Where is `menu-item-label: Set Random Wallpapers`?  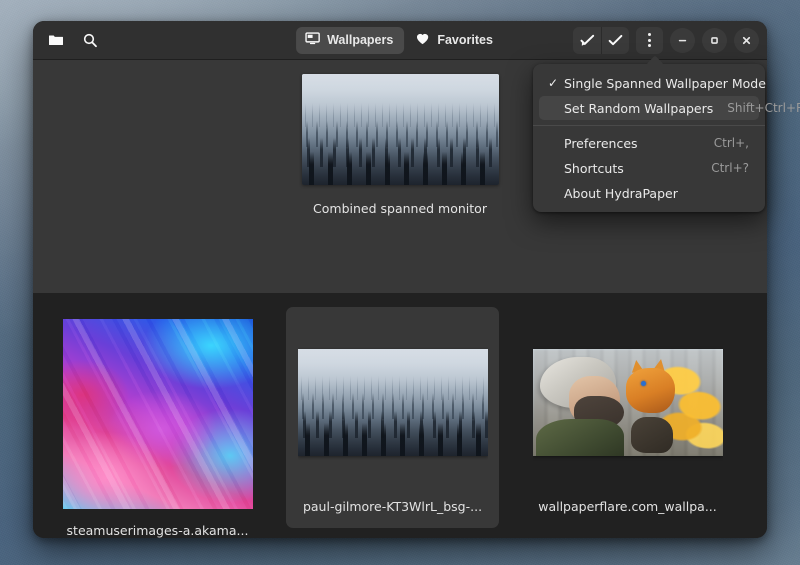 menu-item-label: Set Random Wallpapers is located at coordinates (639, 108).